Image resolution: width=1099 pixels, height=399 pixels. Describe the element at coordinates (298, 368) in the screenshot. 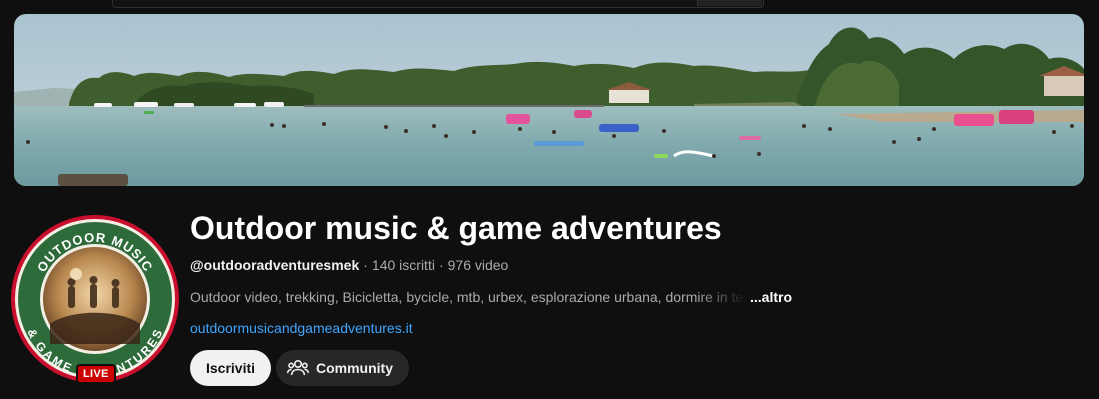

I see `people-icon` at that location.